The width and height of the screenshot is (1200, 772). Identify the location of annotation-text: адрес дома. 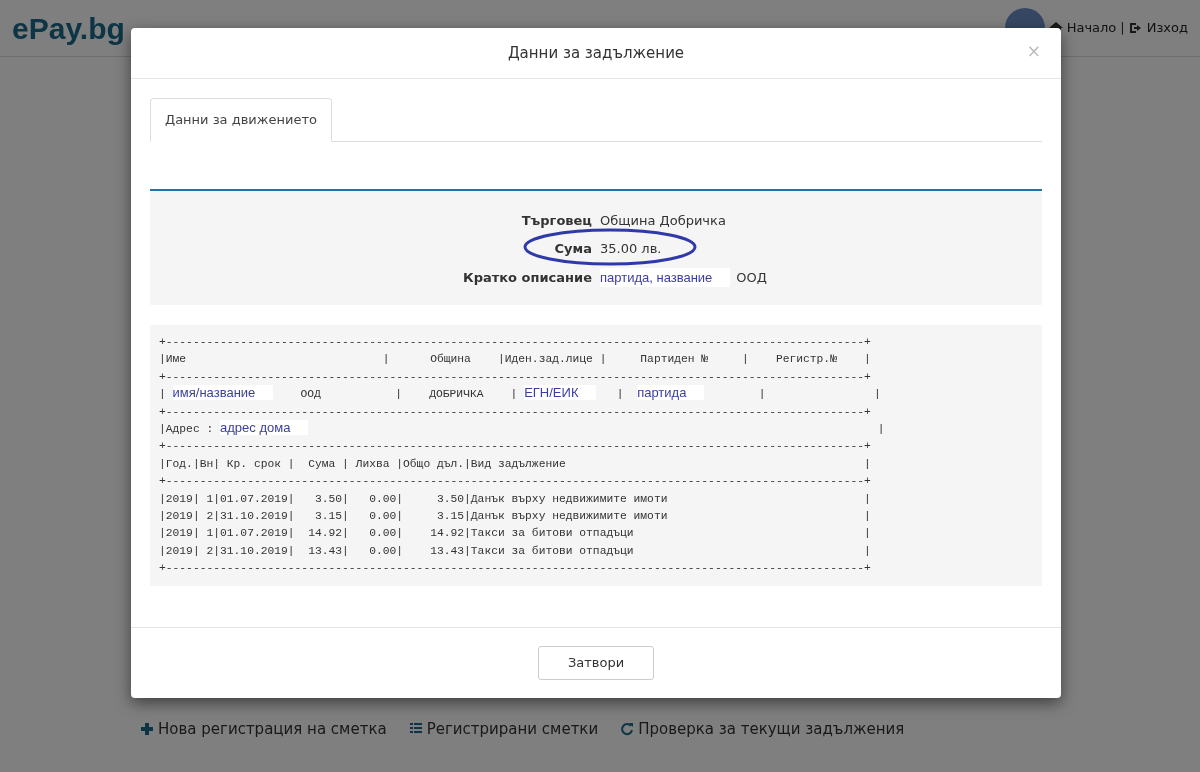
(264, 428).